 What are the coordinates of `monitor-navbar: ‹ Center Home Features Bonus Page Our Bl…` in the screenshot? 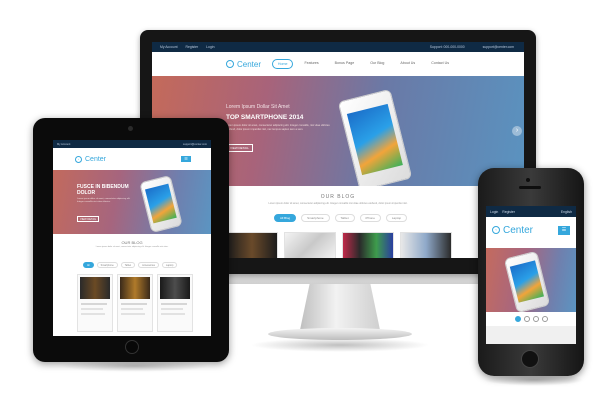 It's located at (338, 64).